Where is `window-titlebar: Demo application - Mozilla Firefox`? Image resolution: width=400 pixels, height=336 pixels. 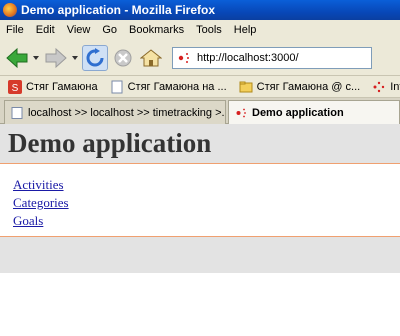 window-titlebar: Demo application - Mozilla Firefox is located at coordinates (200, 10).